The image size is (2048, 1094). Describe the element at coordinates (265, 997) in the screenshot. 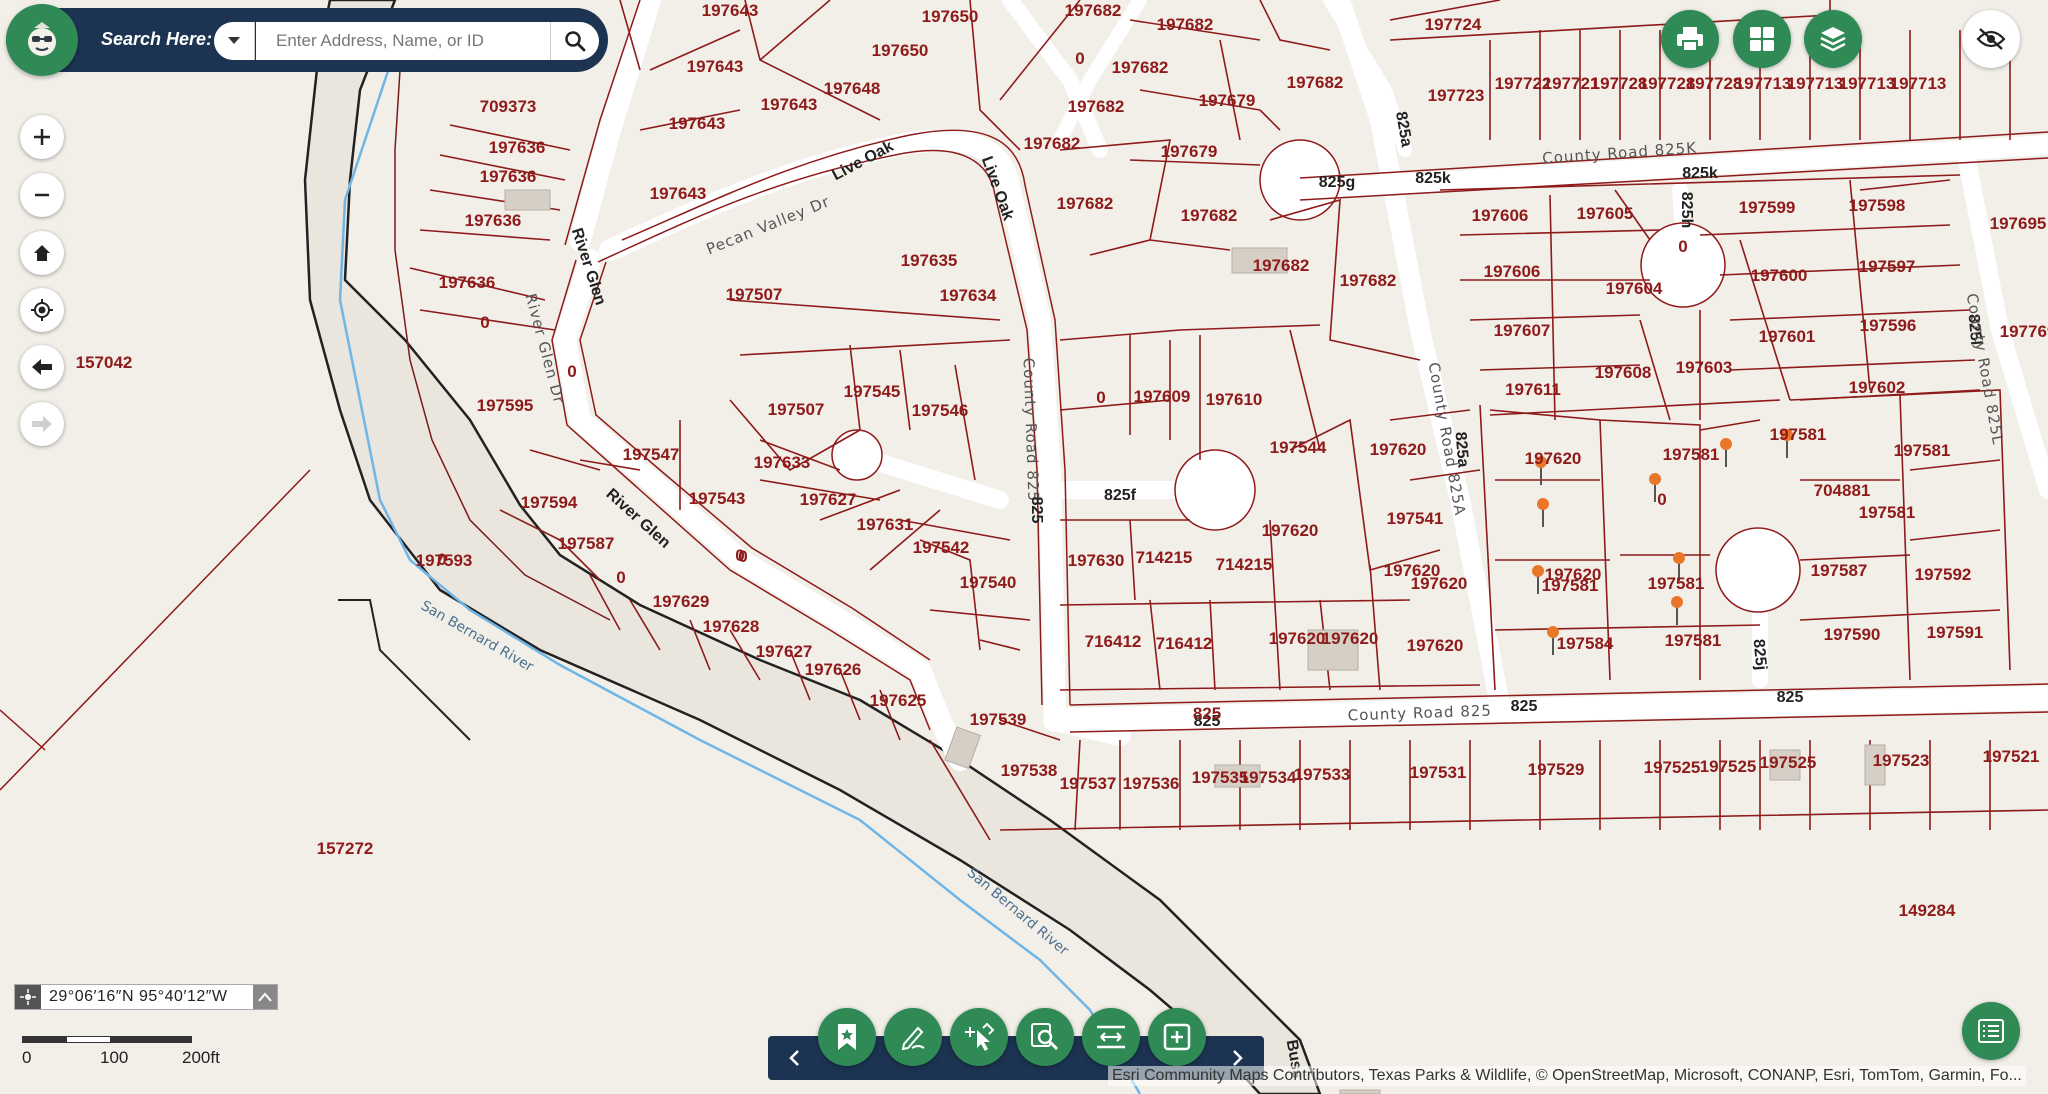

I see `chevron-up-icon` at that location.